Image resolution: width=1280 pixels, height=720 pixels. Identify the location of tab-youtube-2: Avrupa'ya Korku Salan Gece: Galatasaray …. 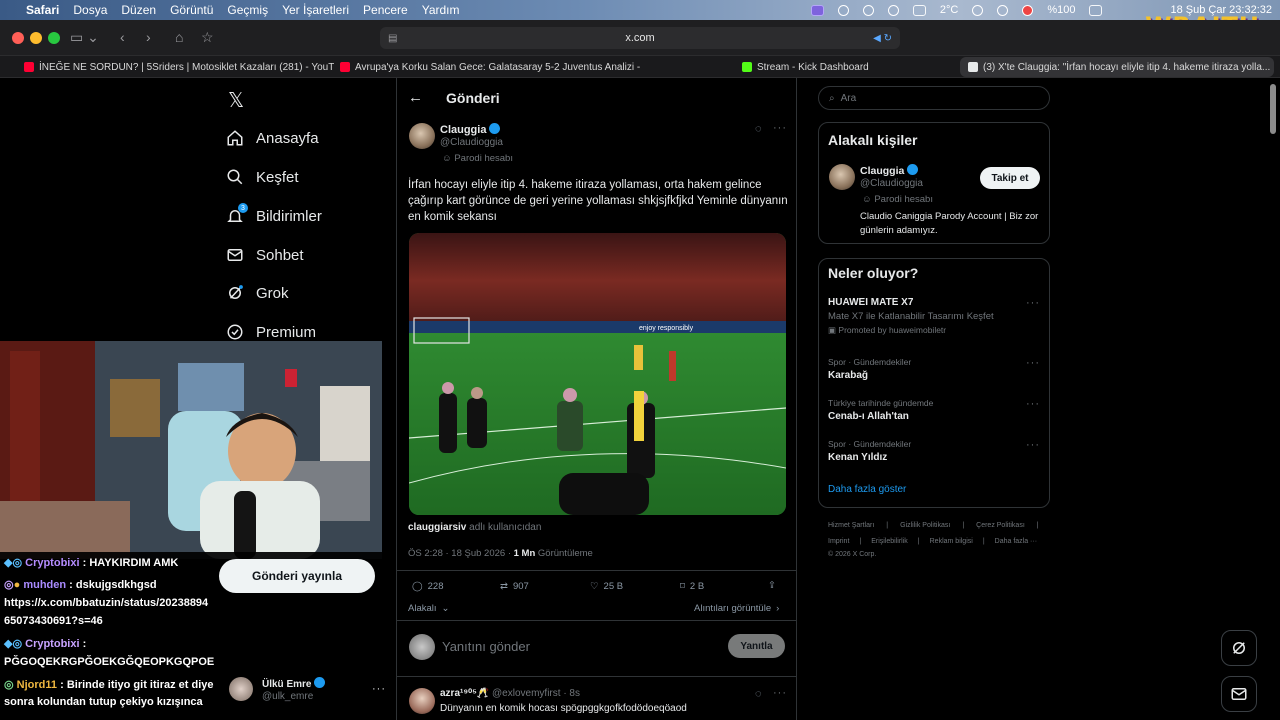
(490, 67).